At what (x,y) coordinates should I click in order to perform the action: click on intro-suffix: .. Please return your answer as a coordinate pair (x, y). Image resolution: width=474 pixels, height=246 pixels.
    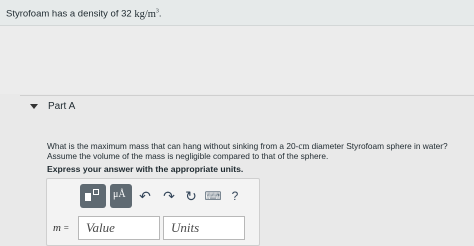
    Looking at the image, I should click on (160, 14).